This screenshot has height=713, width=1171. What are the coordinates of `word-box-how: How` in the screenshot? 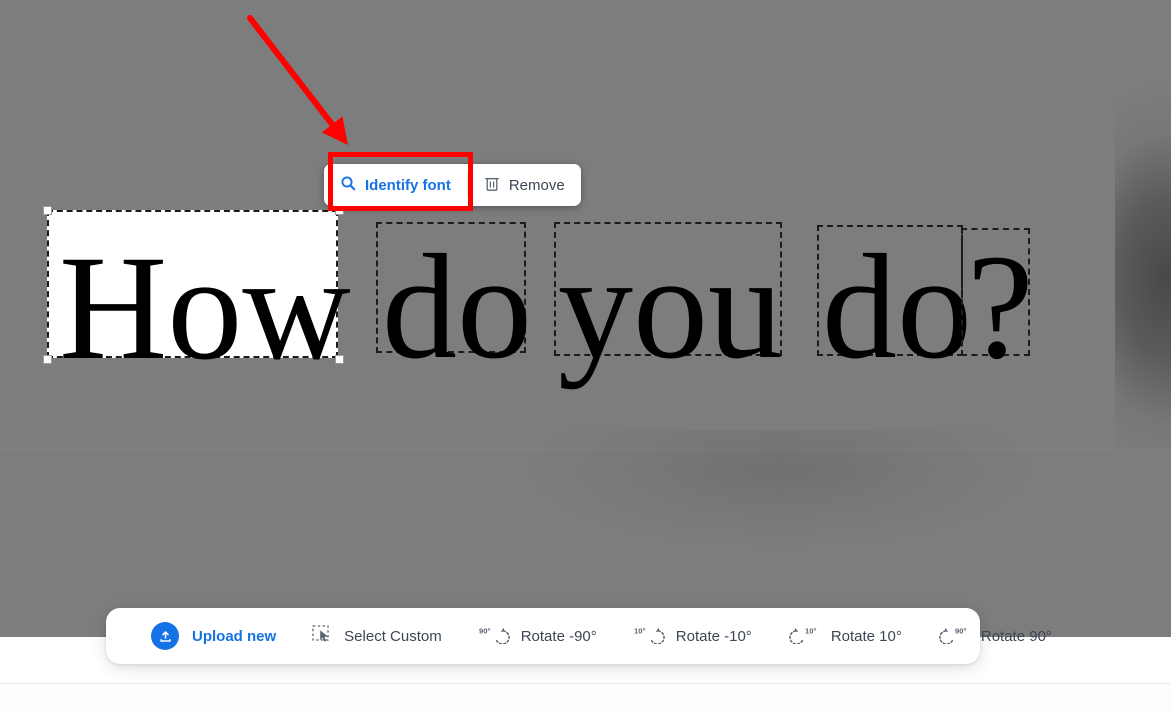 It's located at (197, 294).